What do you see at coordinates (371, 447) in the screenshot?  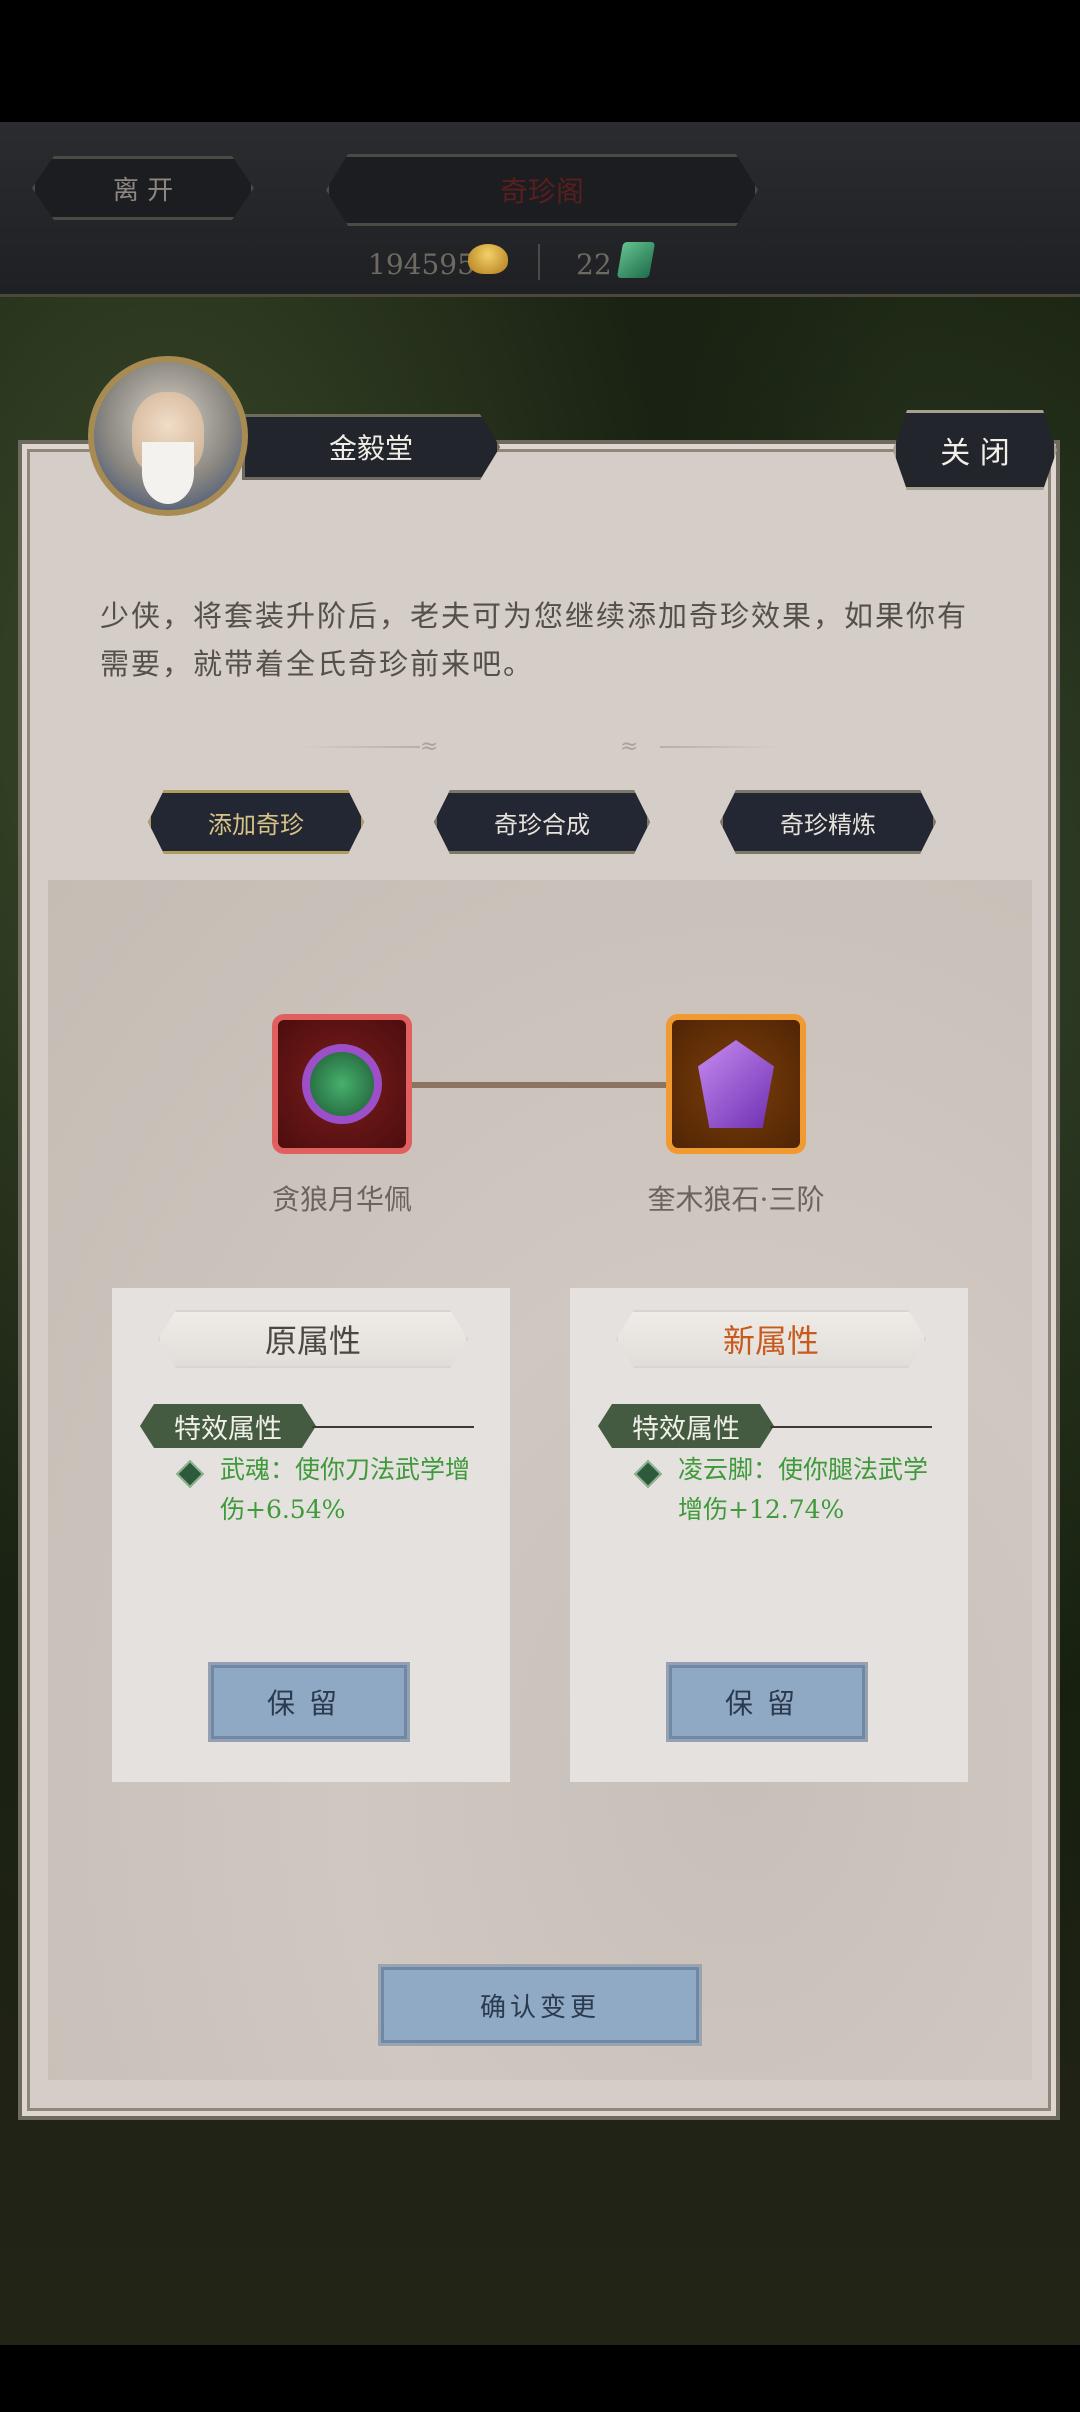 I see `npc-name-plate: 金毅堂` at bounding box center [371, 447].